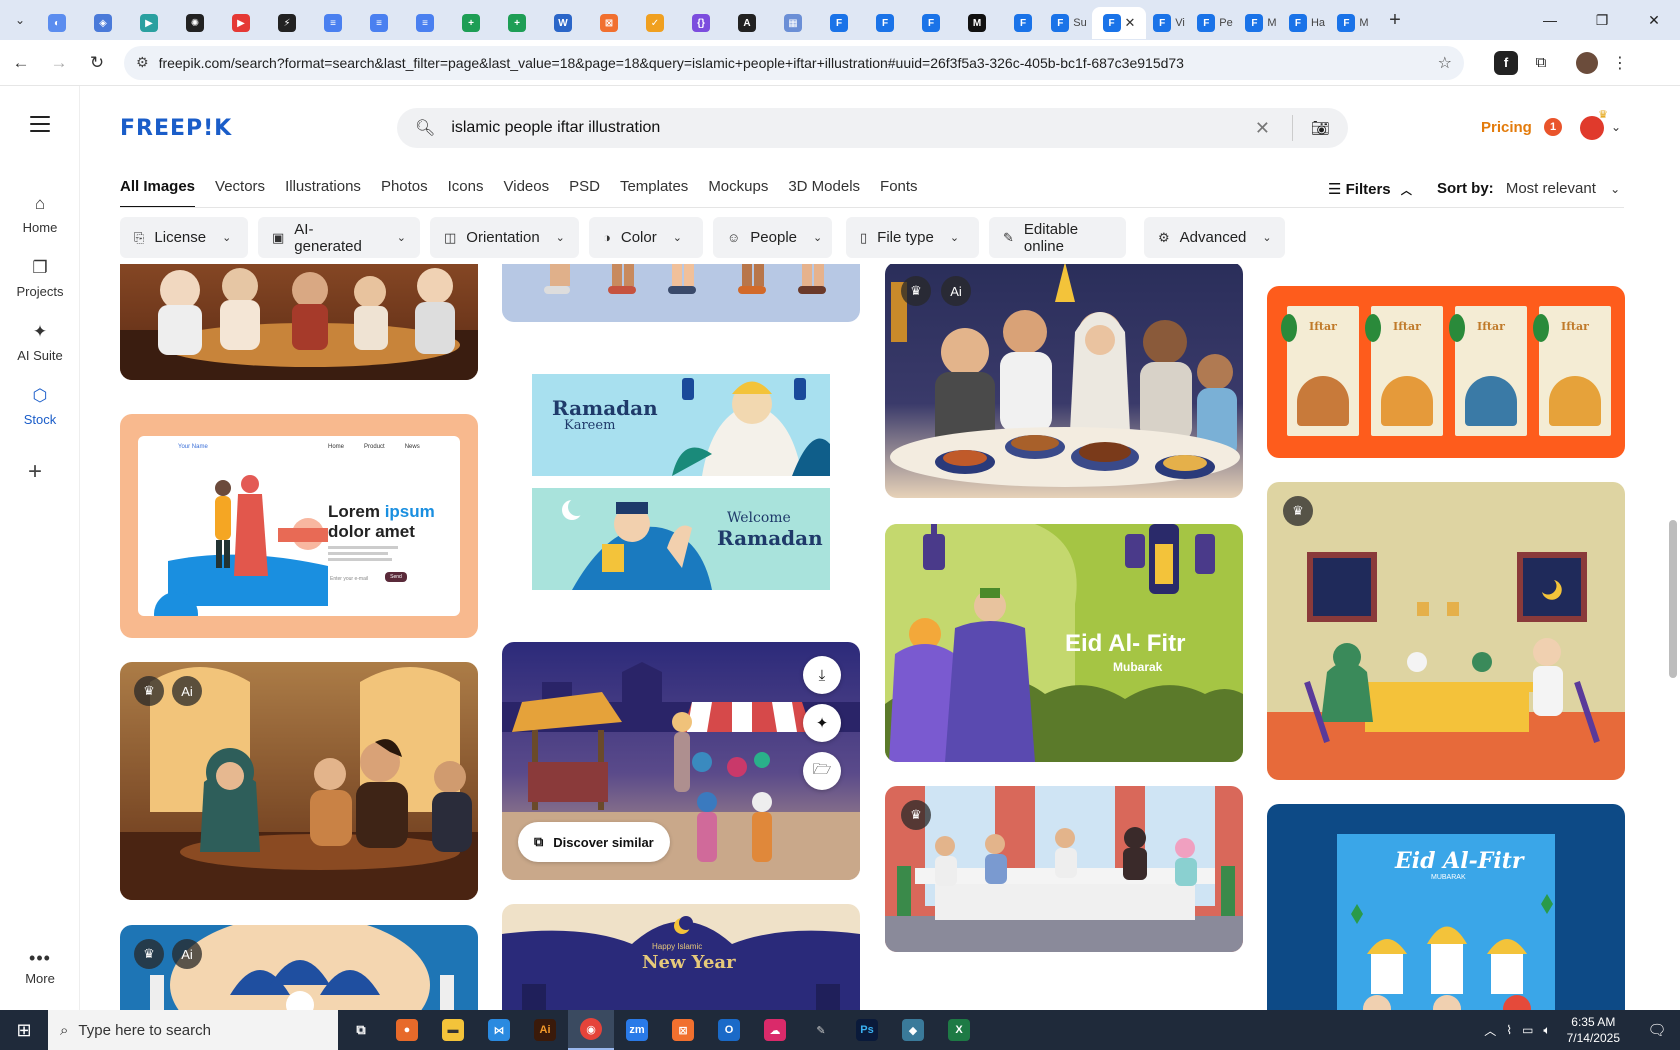 This screenshot has width=1680, height=1050. Describe the element at coordinates (504, 237) in the screenshot. I see `filter-chip-orientation: ◫ Orientation ⌄` at that location.